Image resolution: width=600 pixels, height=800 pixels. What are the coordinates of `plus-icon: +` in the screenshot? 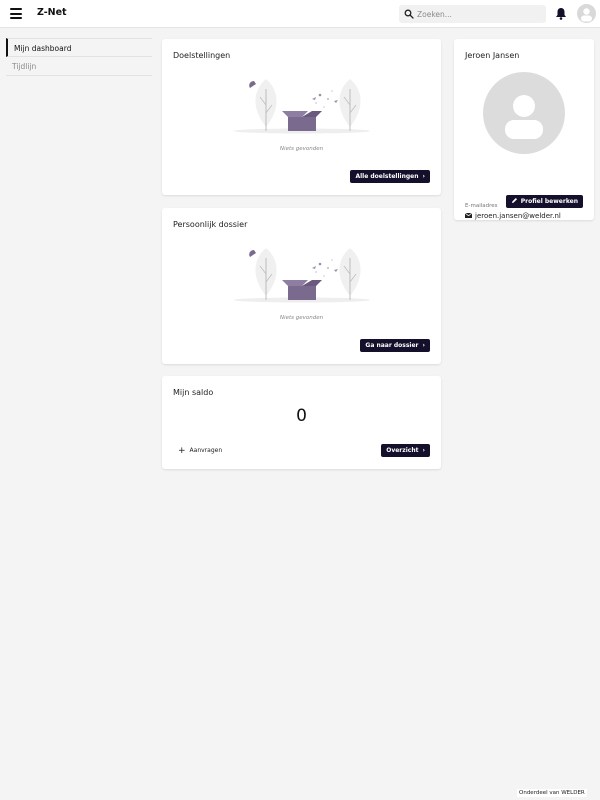 It's located at (182, 451).